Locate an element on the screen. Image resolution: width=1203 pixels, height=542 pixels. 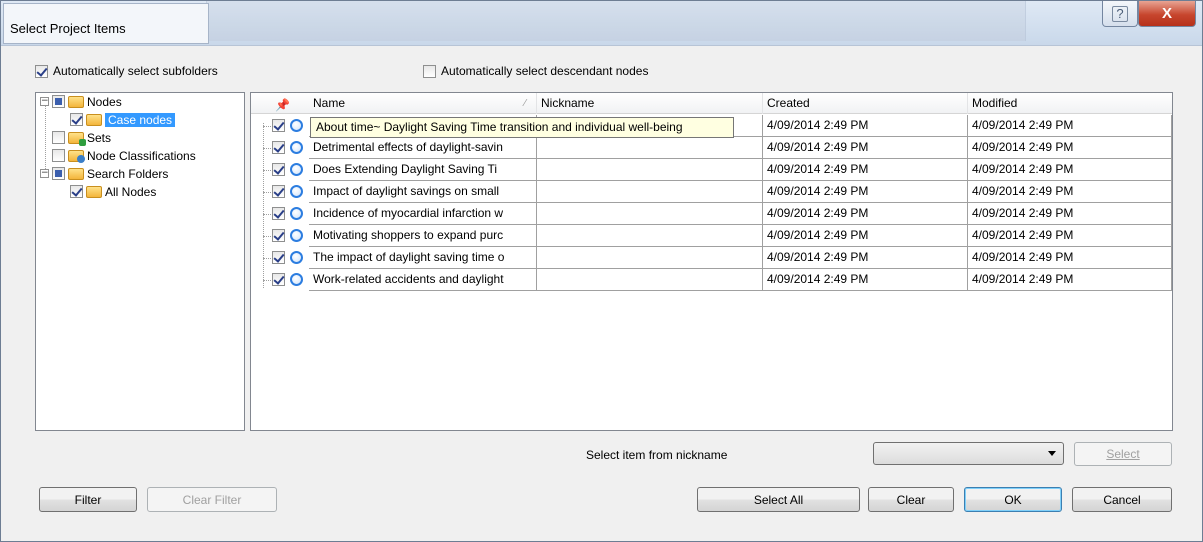
col-name-label: Name is located at coordinates (329, 103).